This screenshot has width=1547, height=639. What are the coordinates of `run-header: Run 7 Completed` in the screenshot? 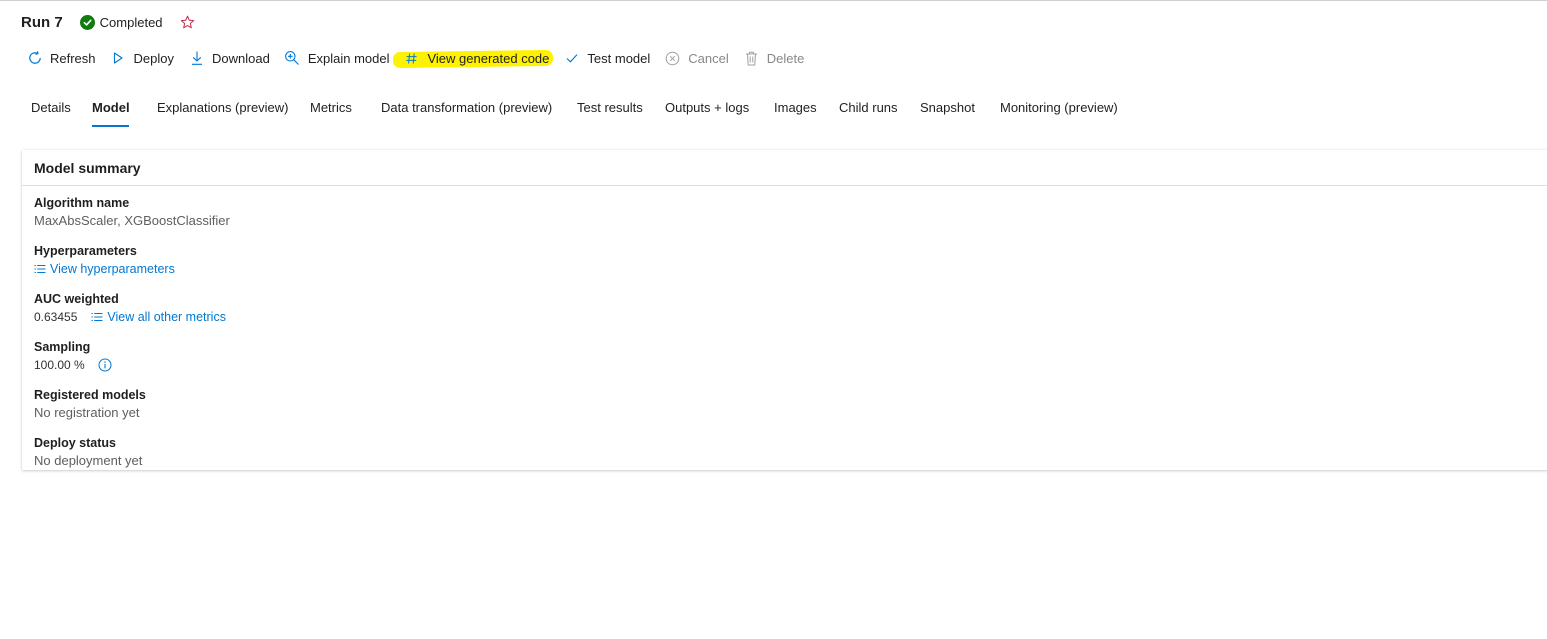 It's located at (108, 22).